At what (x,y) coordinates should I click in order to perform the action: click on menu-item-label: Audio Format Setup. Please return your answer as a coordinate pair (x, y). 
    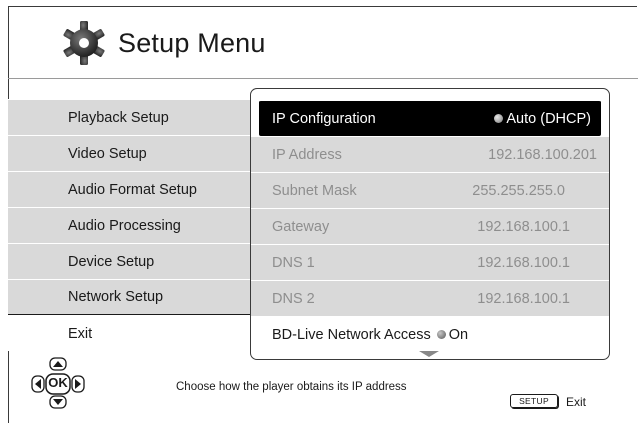
    Looking at the image, I should click on (132, 189).